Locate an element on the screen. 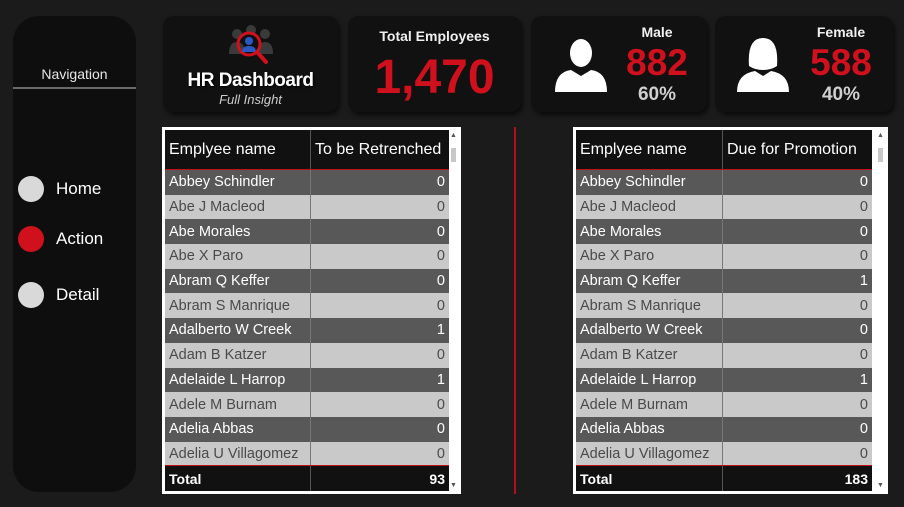 Image resolution: width=904 pixels, height=507 pixels. nav-item-home: Home is located at coordinates (59, 189).